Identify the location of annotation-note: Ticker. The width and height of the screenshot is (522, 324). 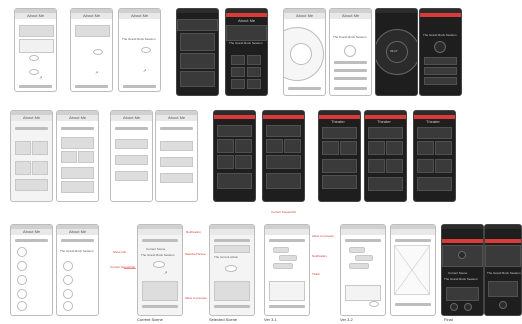
(316, 274).